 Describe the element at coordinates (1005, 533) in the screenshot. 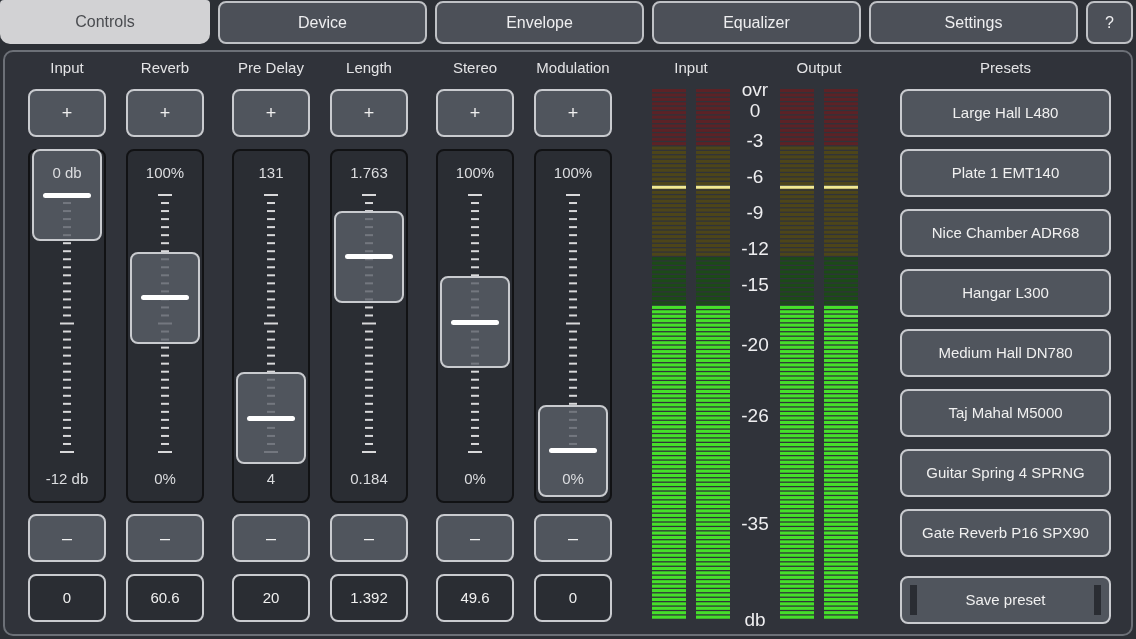

I see `preset-button: Gate Reverb P16 SPX90` at that location.